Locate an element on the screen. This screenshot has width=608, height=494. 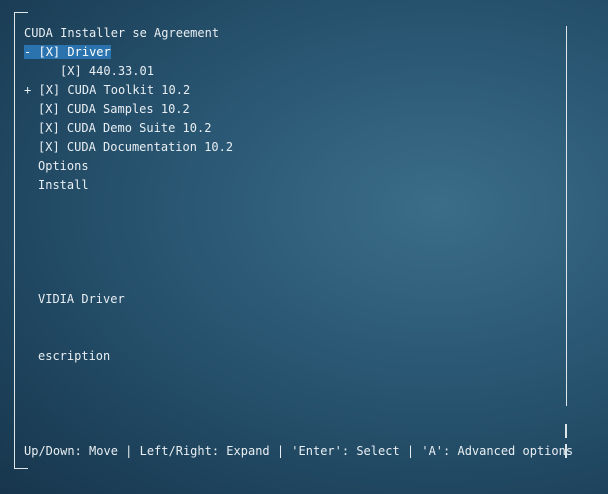
driver-label: Driver is located at coordinates (89, 52).